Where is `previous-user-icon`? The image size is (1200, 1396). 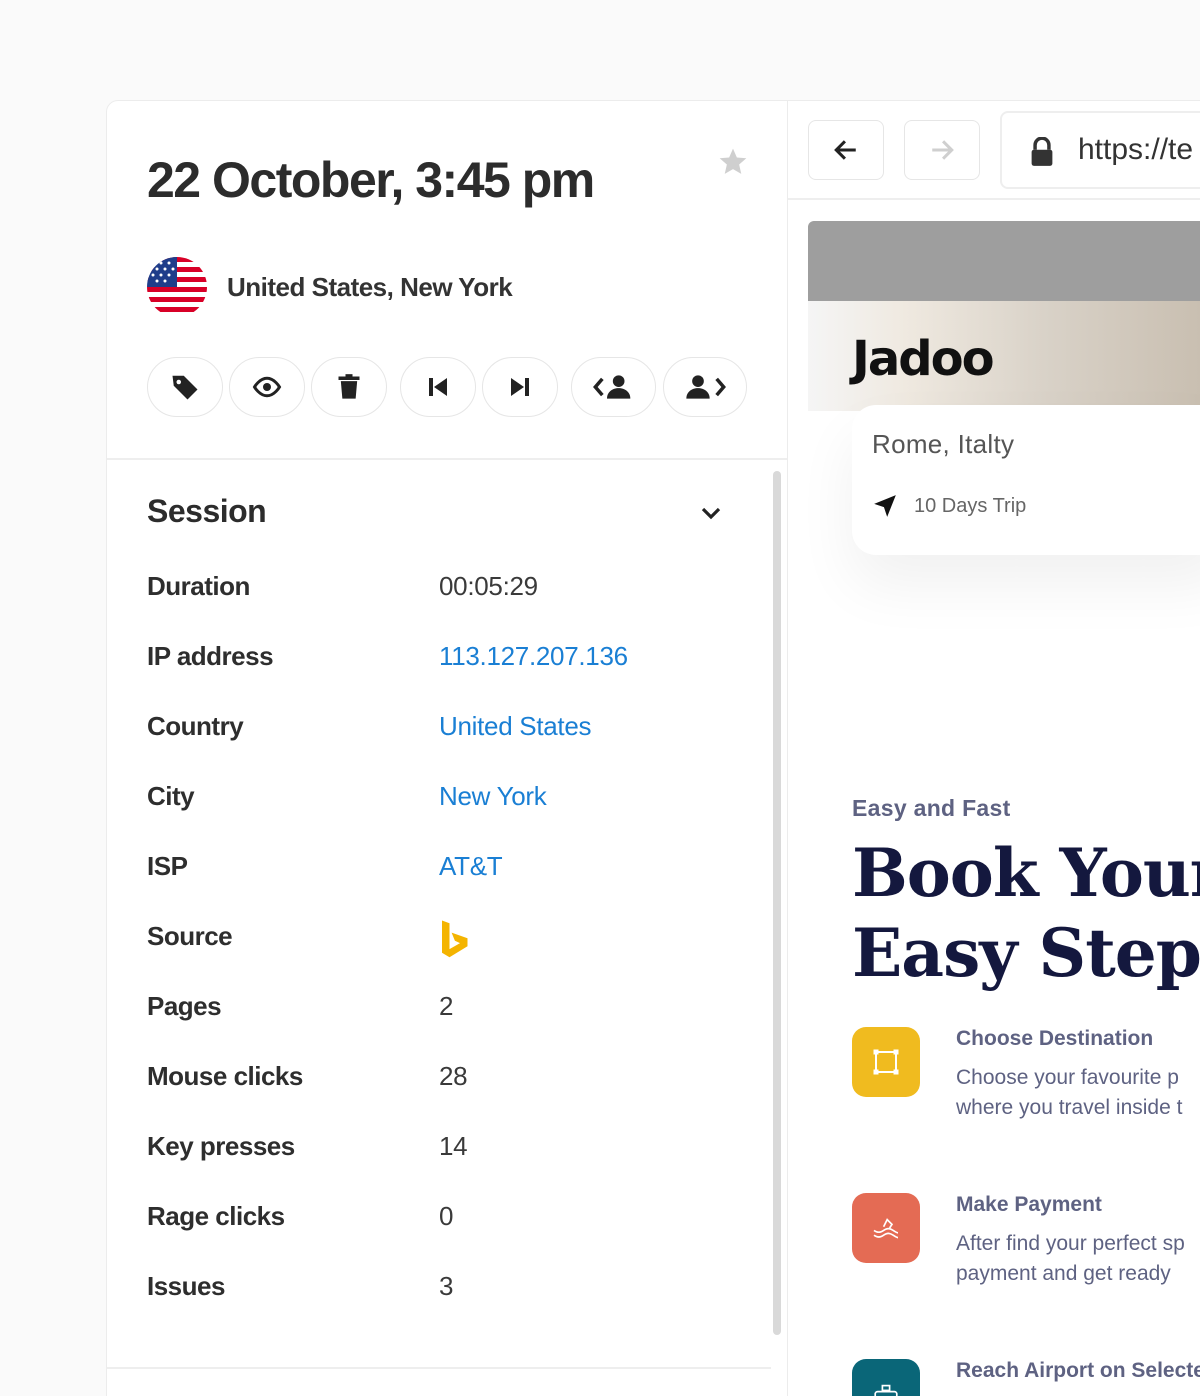 previous-user-icon is located at coordinates (611, 387).